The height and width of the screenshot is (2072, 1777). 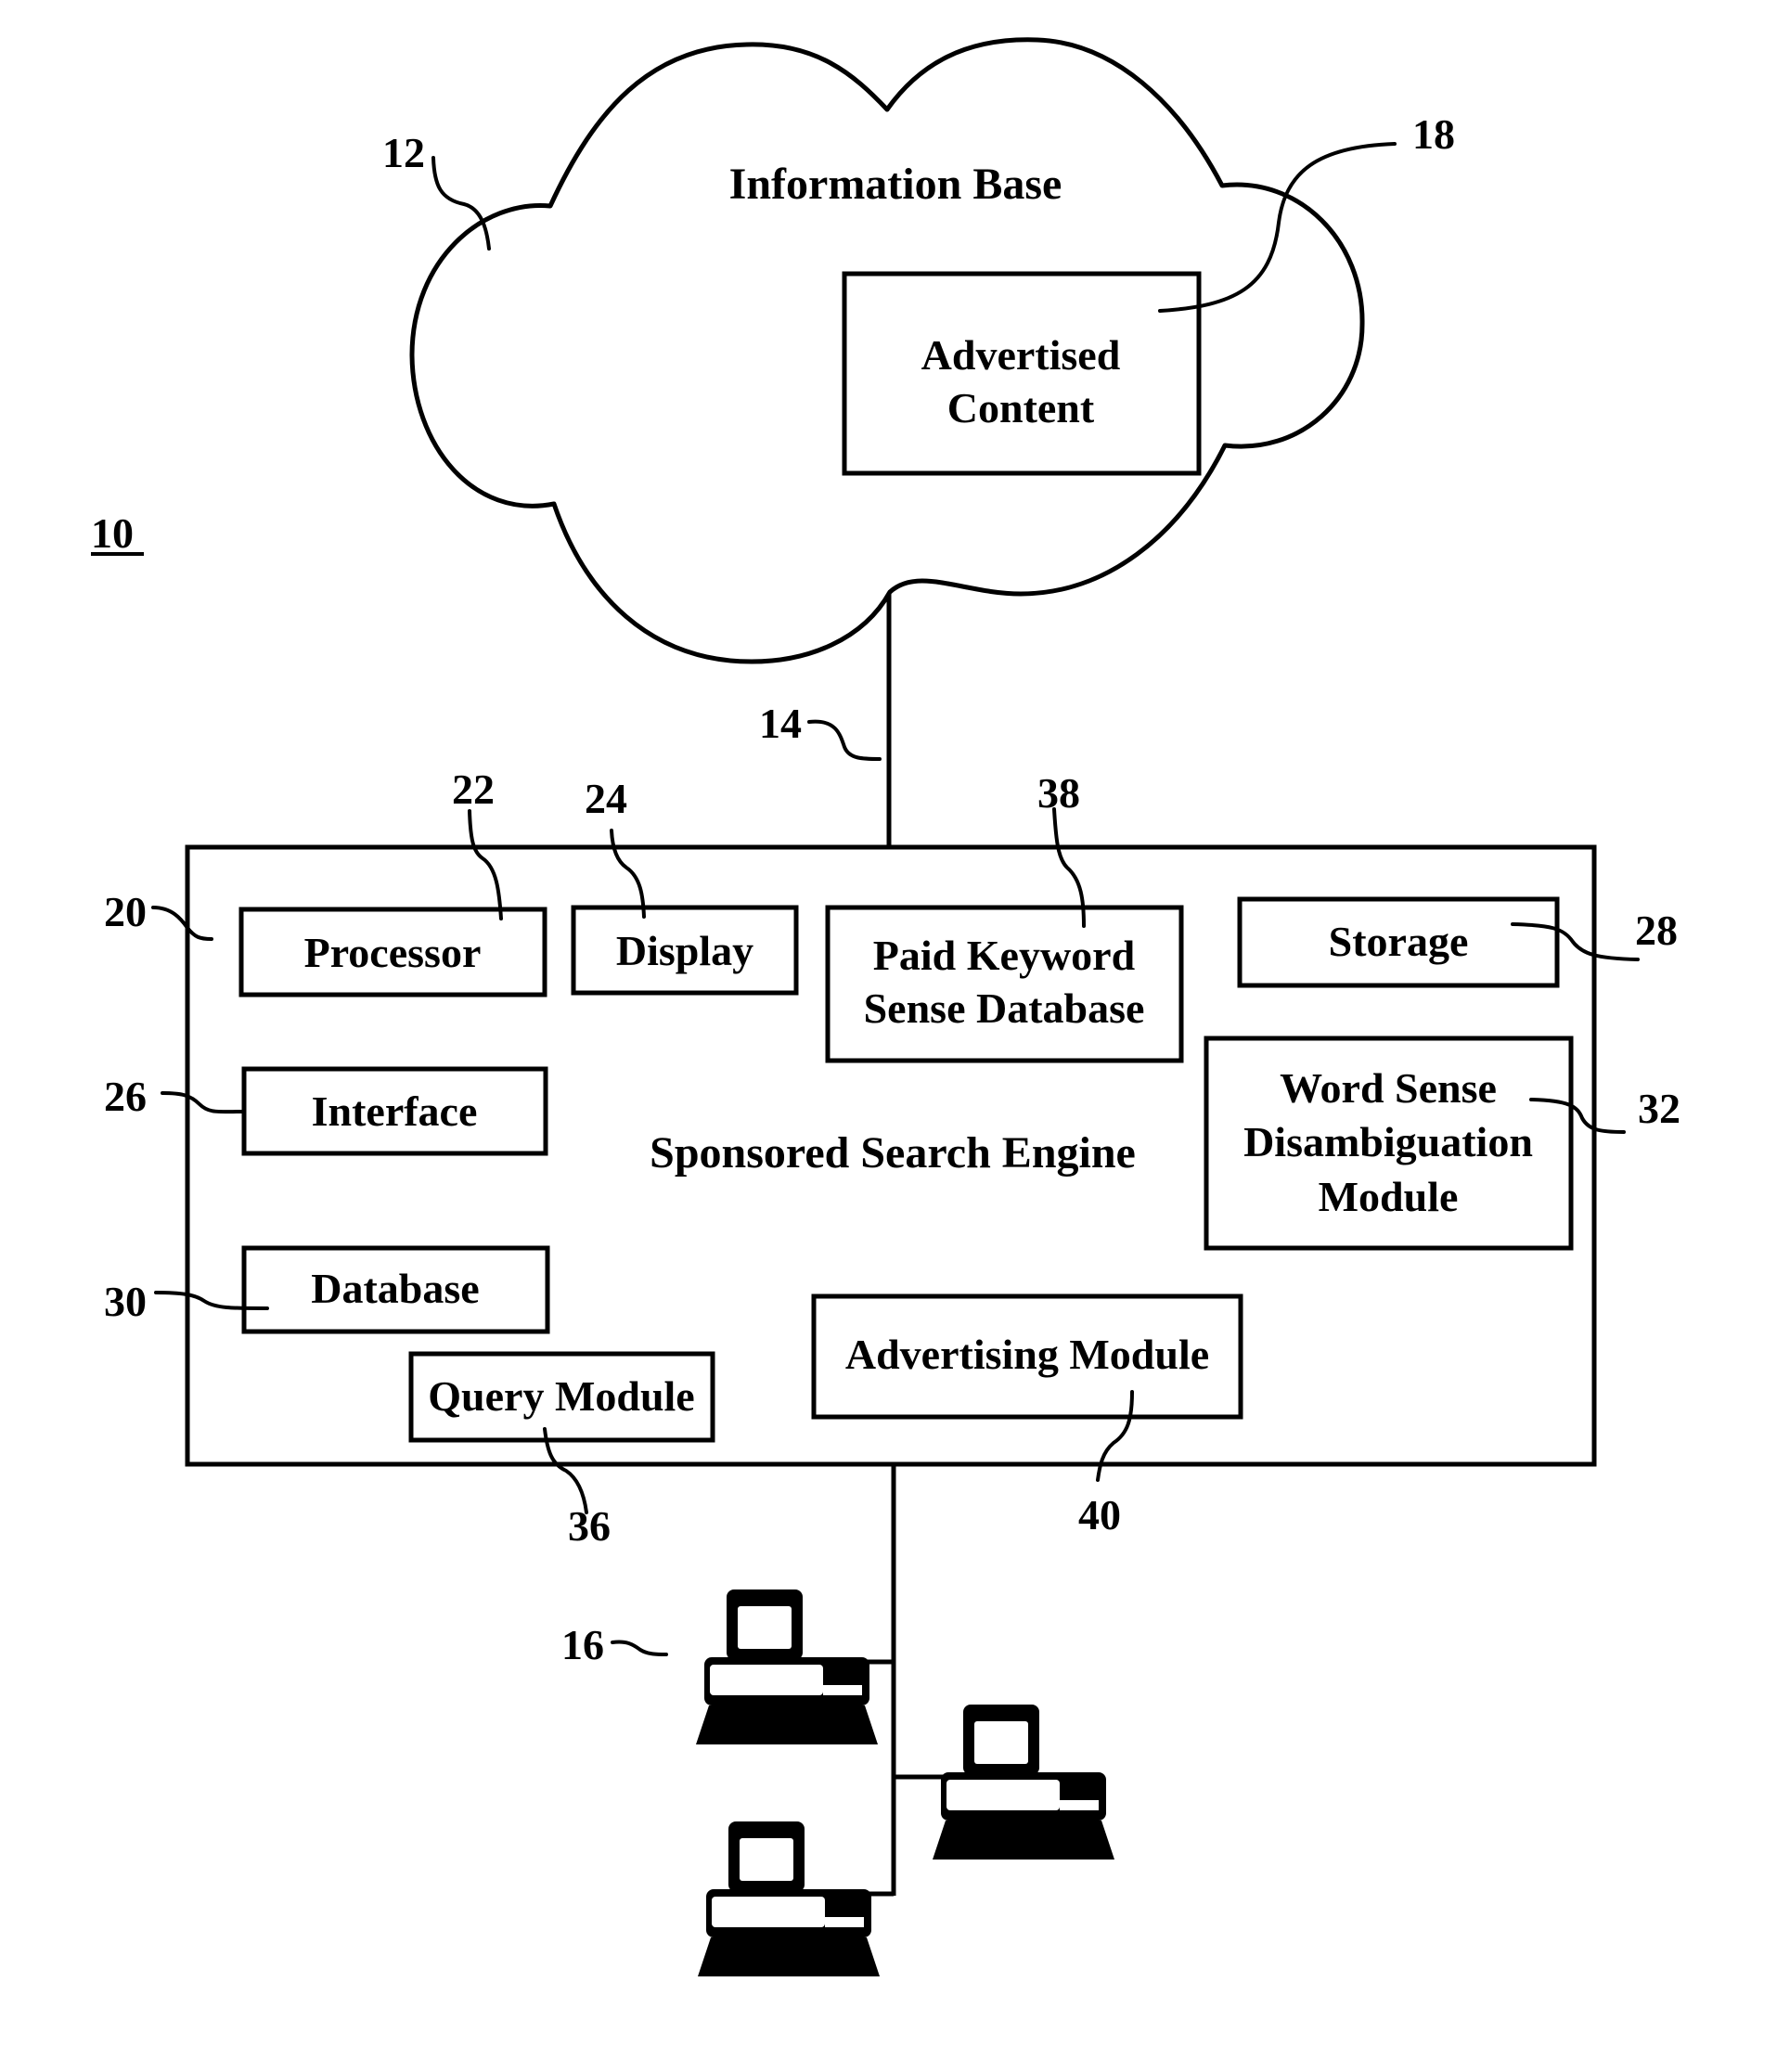 I want to click on ref-14-label: 14, so click(x=780, y=723).